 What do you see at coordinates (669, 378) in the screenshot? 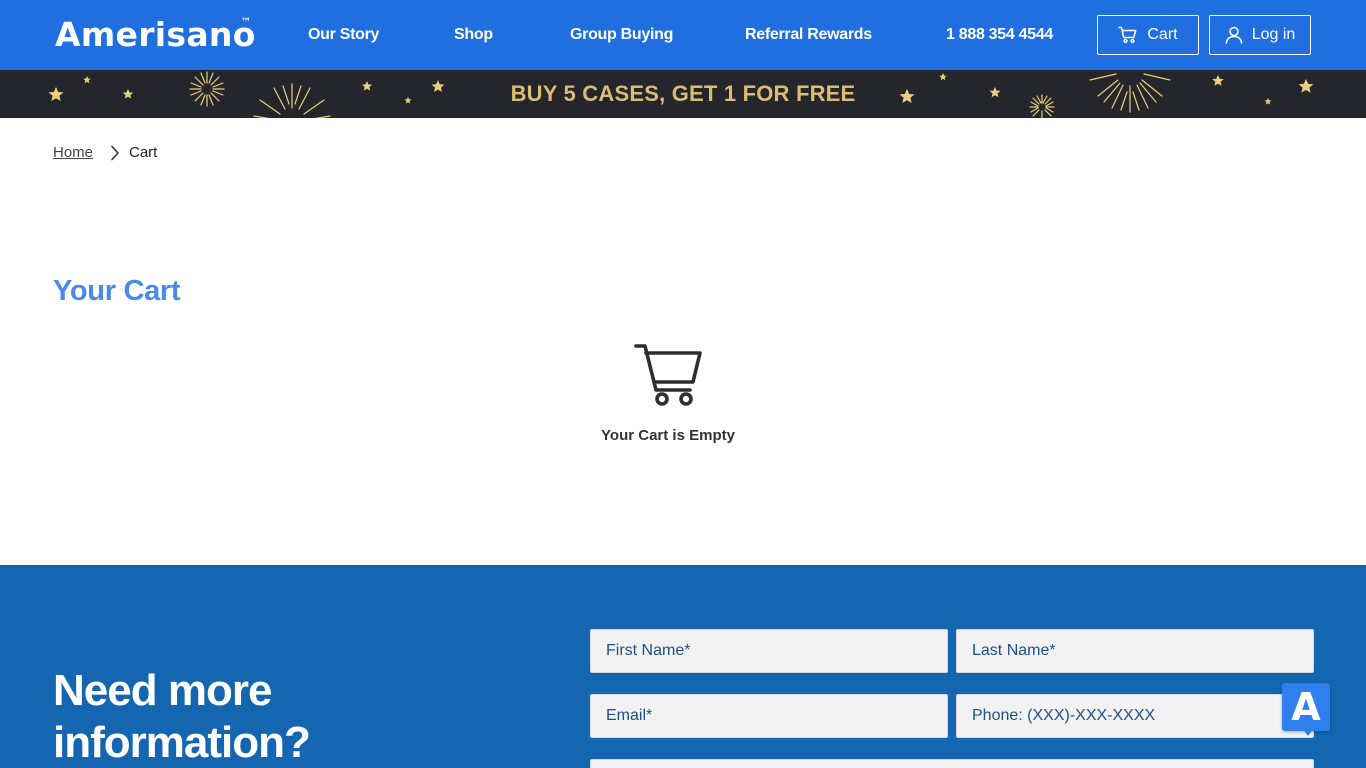
I see `shopping-cart-icon` at bounding box center [669, 378].